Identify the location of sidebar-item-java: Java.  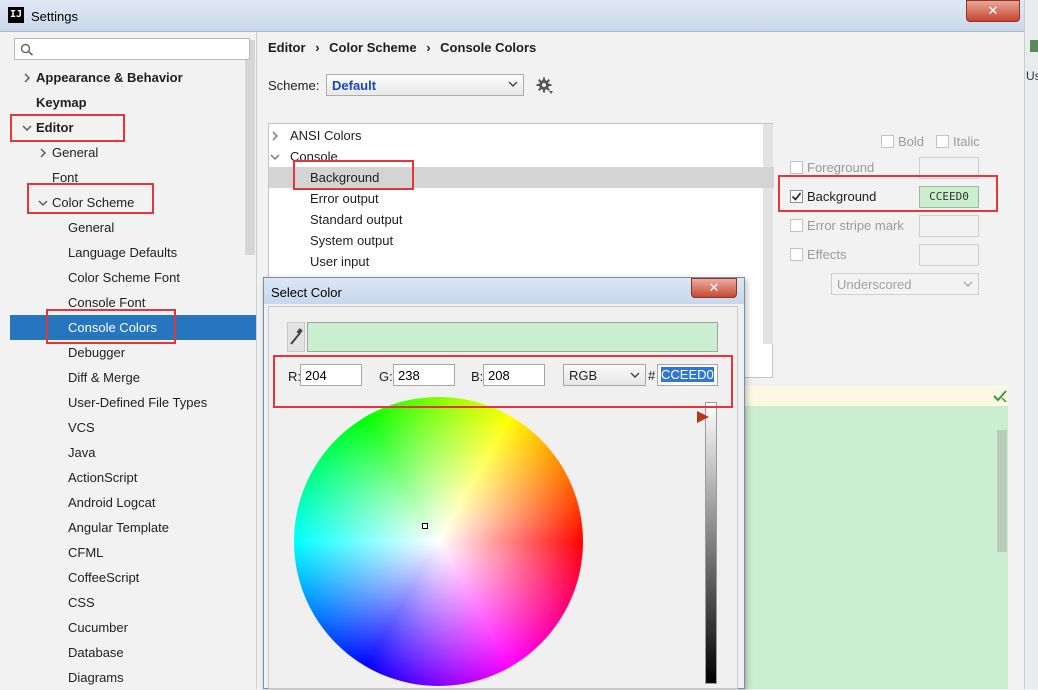
(81, 452).